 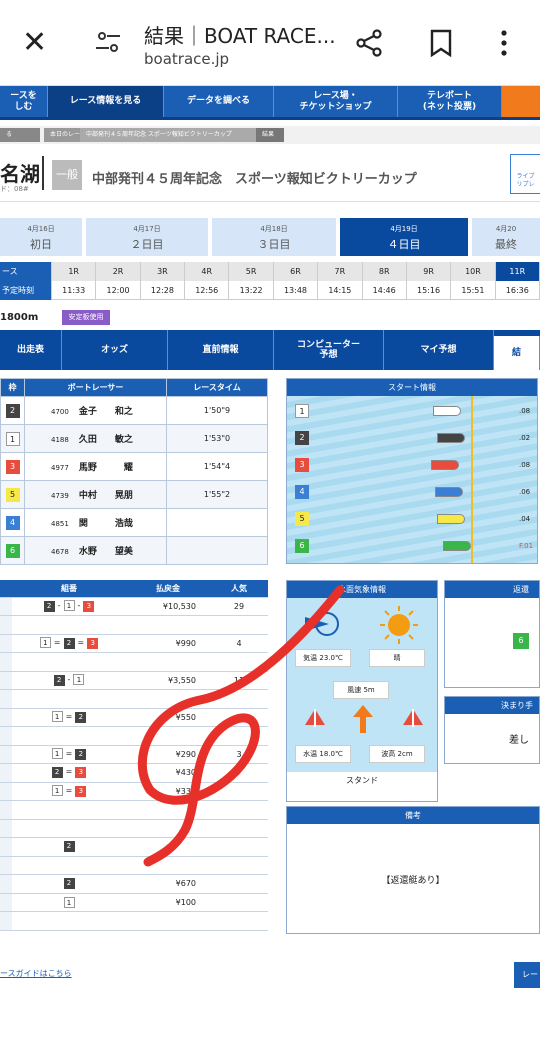 I want to click on day-tab: 4月16日 初日, so click(x=41, y=237).